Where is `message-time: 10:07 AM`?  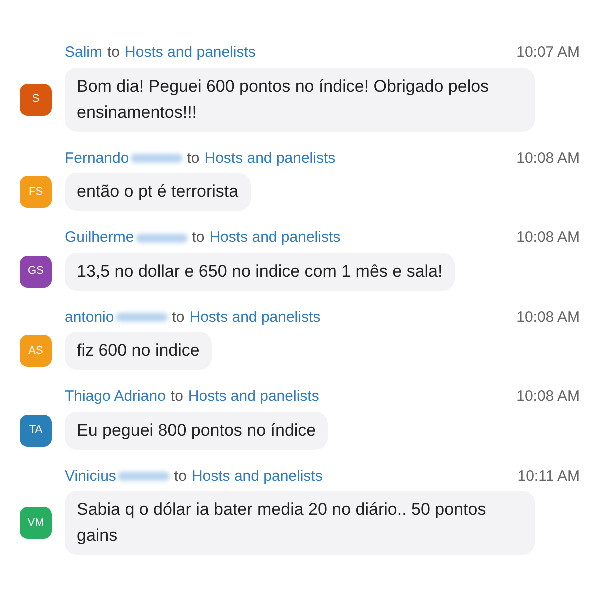 message-time: 10:07 AM is located at coordinates (548, 53).